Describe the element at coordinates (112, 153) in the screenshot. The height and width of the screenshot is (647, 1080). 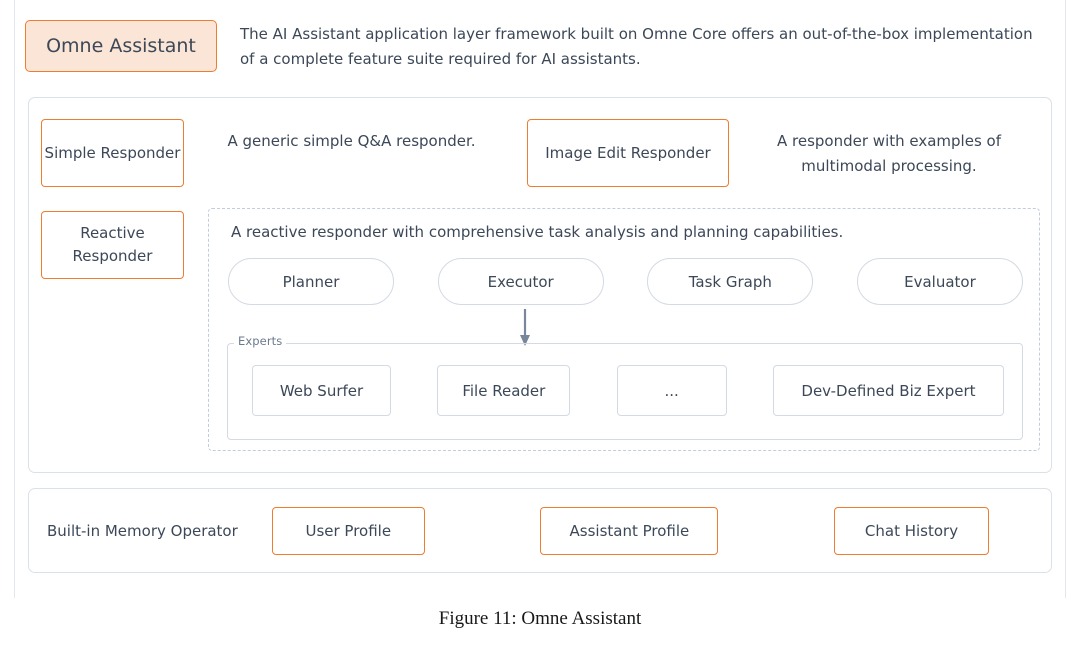
I see `simple-responder-box: Simple Responder` at that location.